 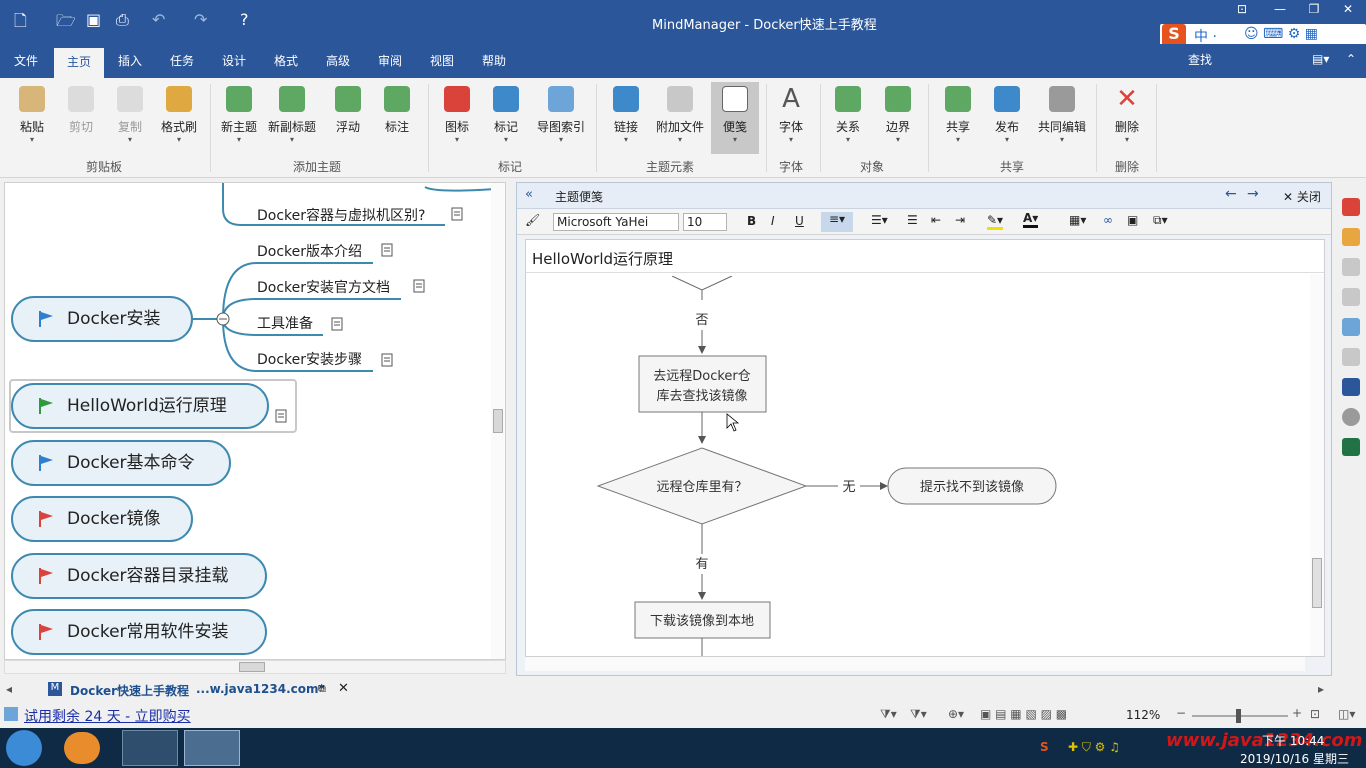 I want to click on italic-icon: I, so click(x=773, y=221).